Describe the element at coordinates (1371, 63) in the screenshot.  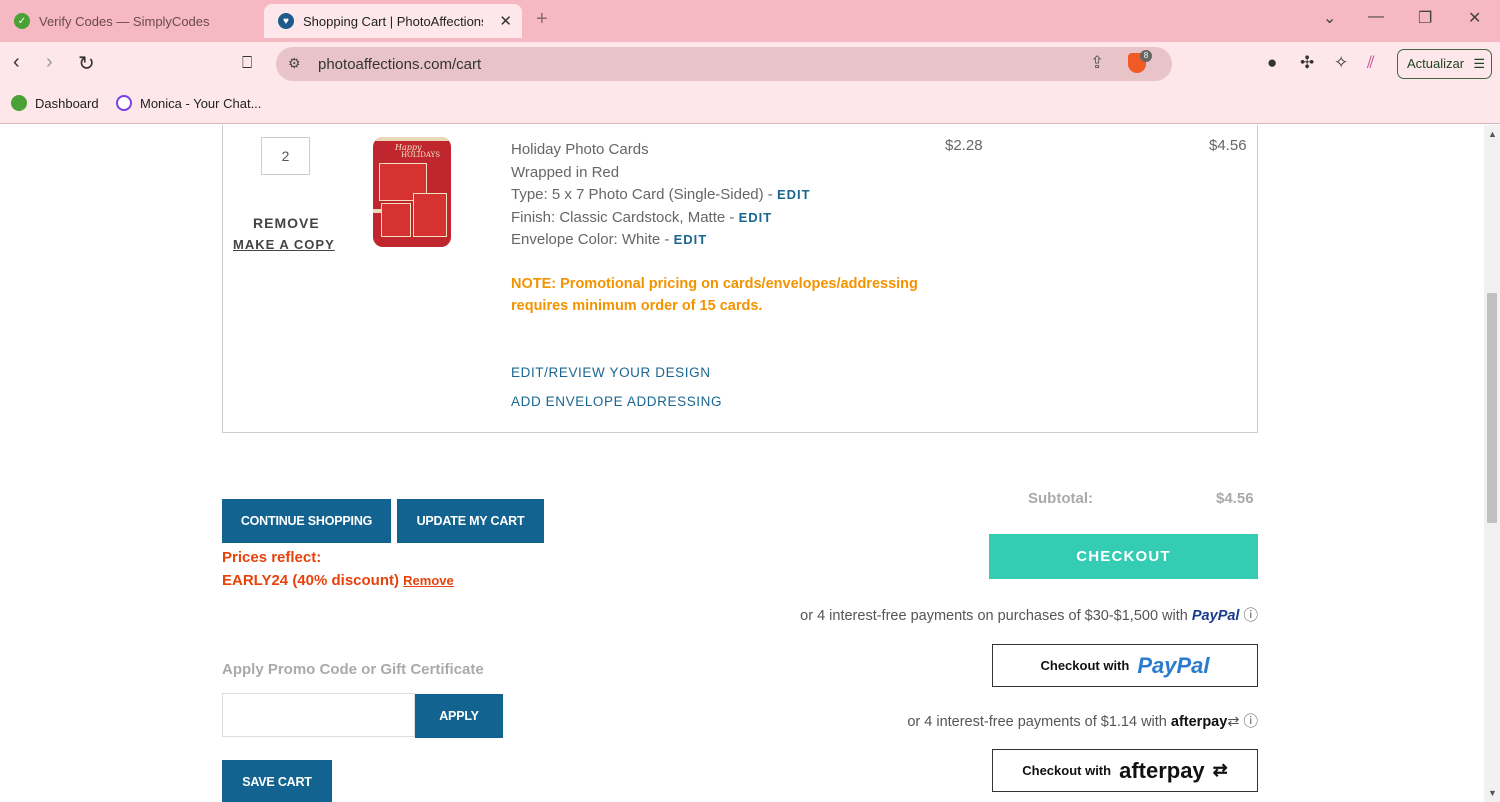
I see `wallet-icon: ⫽` at that location.